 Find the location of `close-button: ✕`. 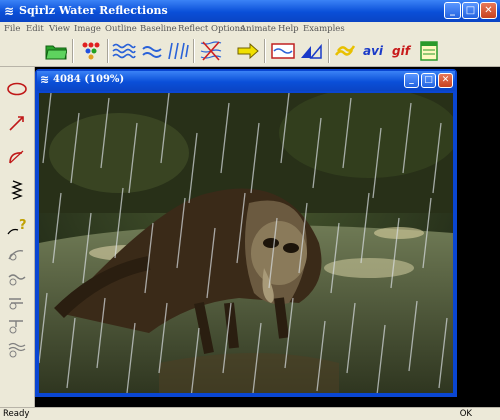

close-button: ✕ is located at coordinates (488, 10).